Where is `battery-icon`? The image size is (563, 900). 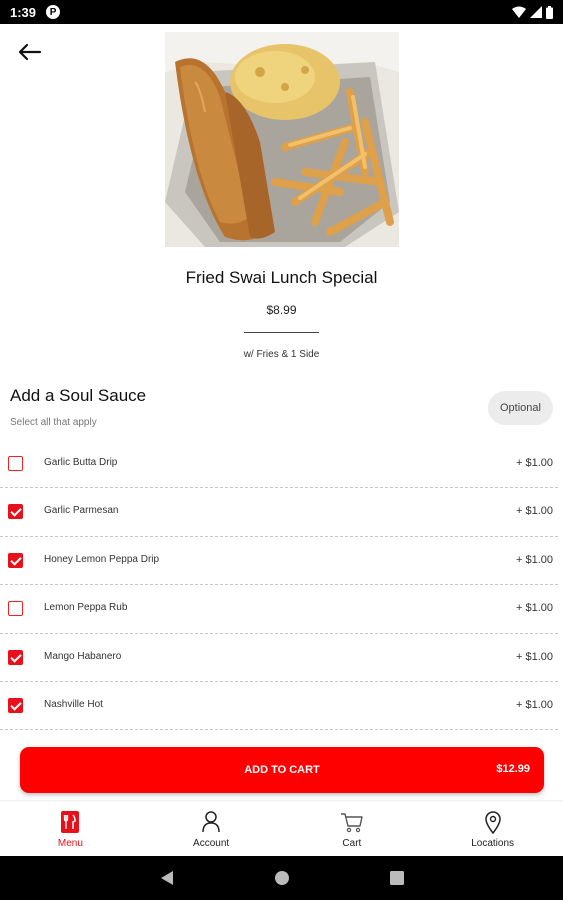 battery-icon is located at coordinates (549, 12).